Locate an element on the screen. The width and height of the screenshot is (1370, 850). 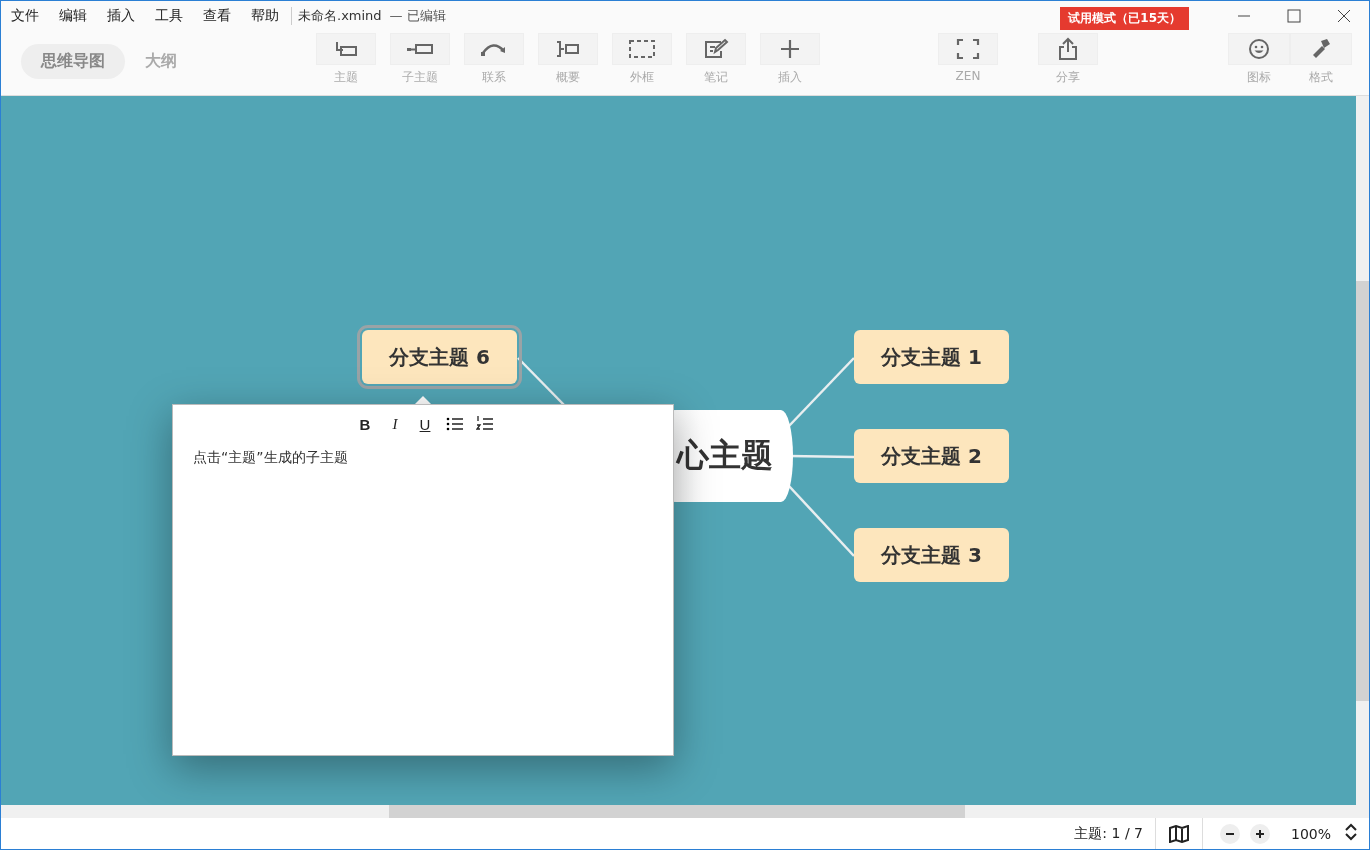
note-edit-icon is located at coordinates (716, 49).